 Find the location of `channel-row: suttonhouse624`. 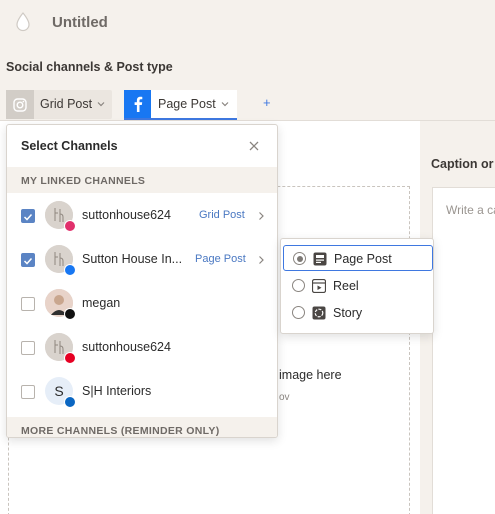

channel-row: suttonhouse624 is located at coordinates (142, 348).